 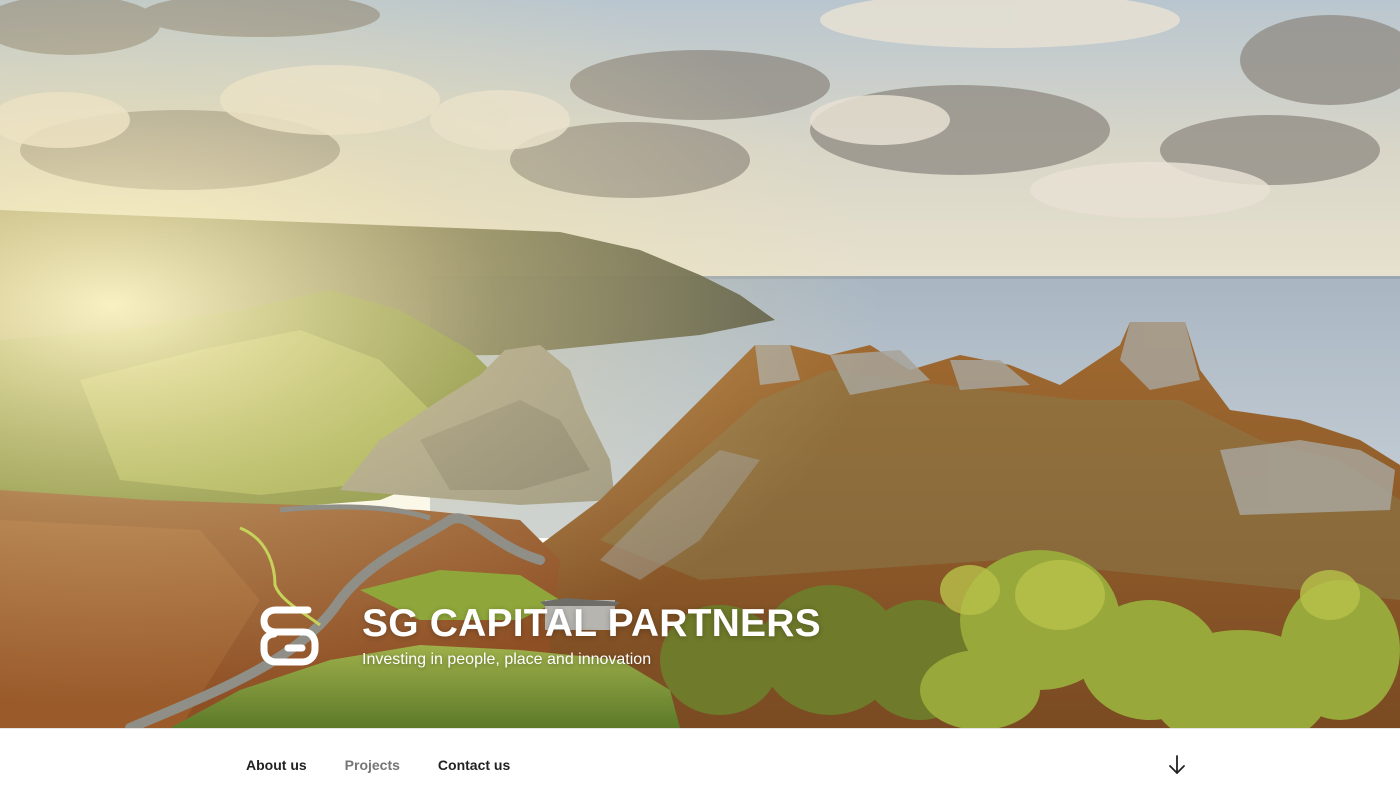 What do you see at coordinates (372, 765) in the screenshot?
I see `nav-item-projects: Projects` at bounding box center [372, 765].